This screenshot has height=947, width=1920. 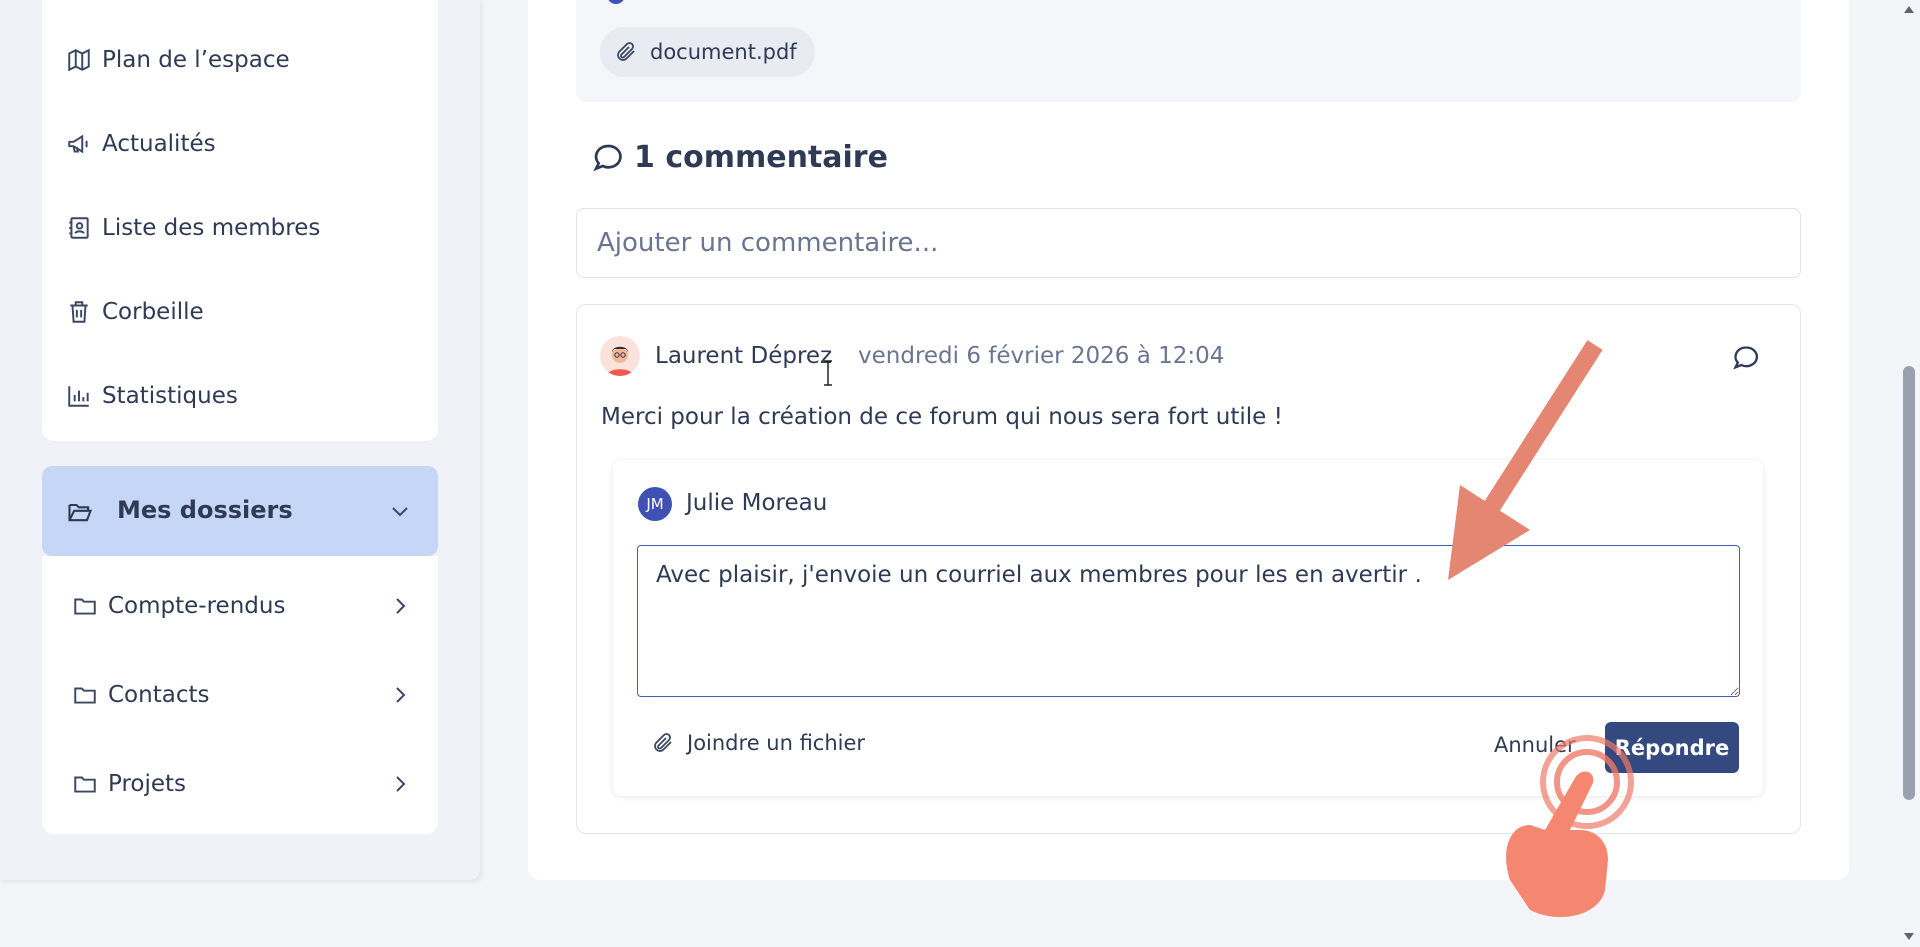 I want to click on sidebar-item-membres: Liste des membres, so click(x=193, y=228).